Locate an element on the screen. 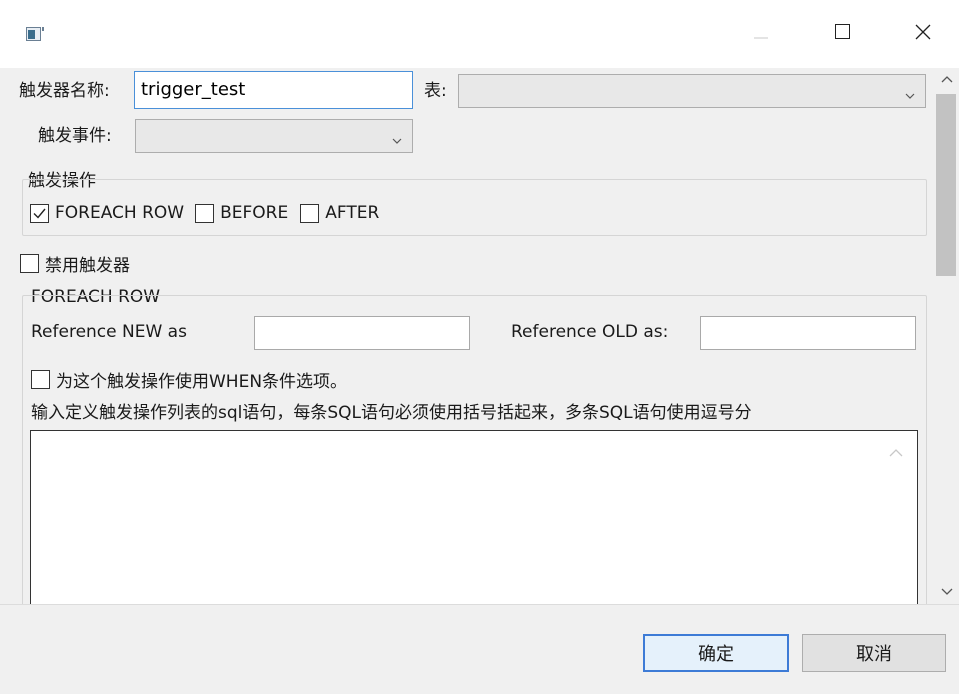 This screenshot has height=694, width=959. minimize-icon is located at coordinates (761, 34).